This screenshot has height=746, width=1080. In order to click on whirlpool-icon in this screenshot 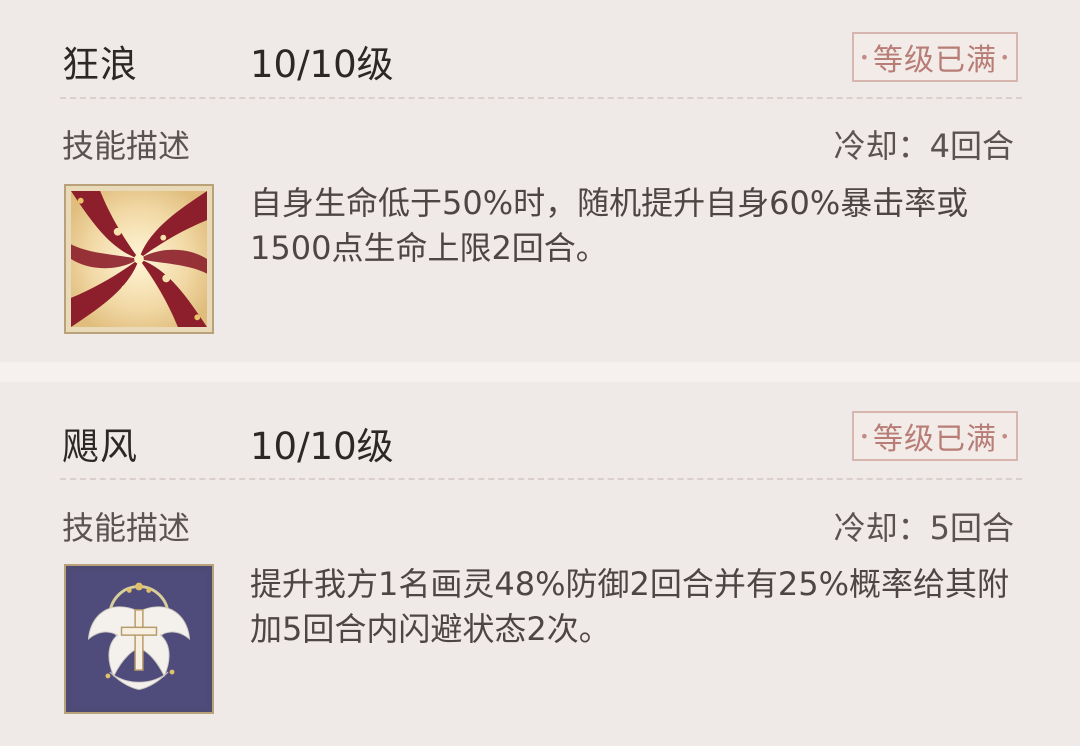, I will do `click(139, 259)`.